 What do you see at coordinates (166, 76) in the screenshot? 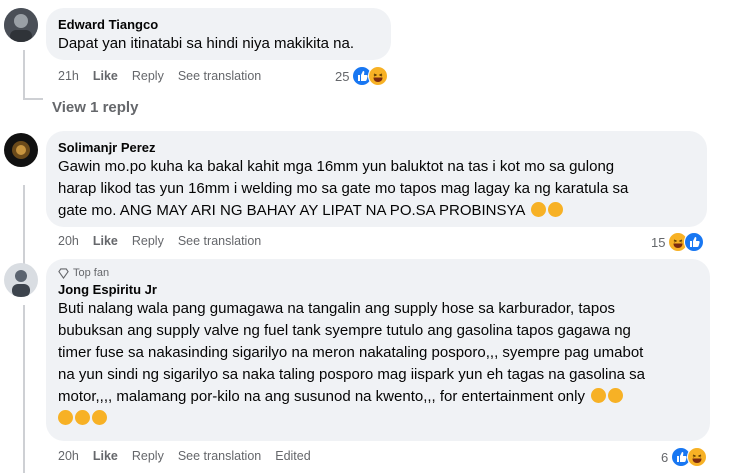
I see `comment-actions: 21h Like Reply See translation` at bounding box center [166, 76].